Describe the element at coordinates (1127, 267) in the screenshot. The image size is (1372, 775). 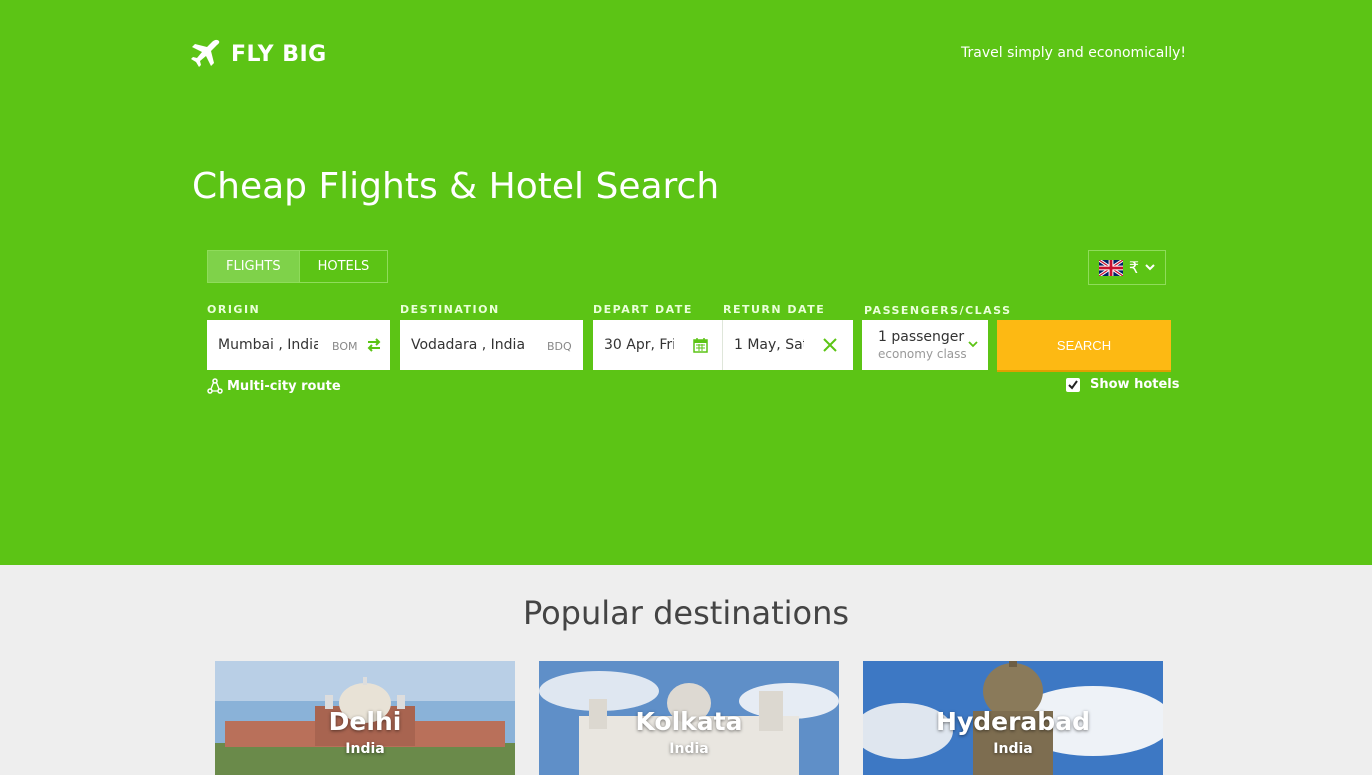
I see `locale-currency-selector: ₹` at that location.